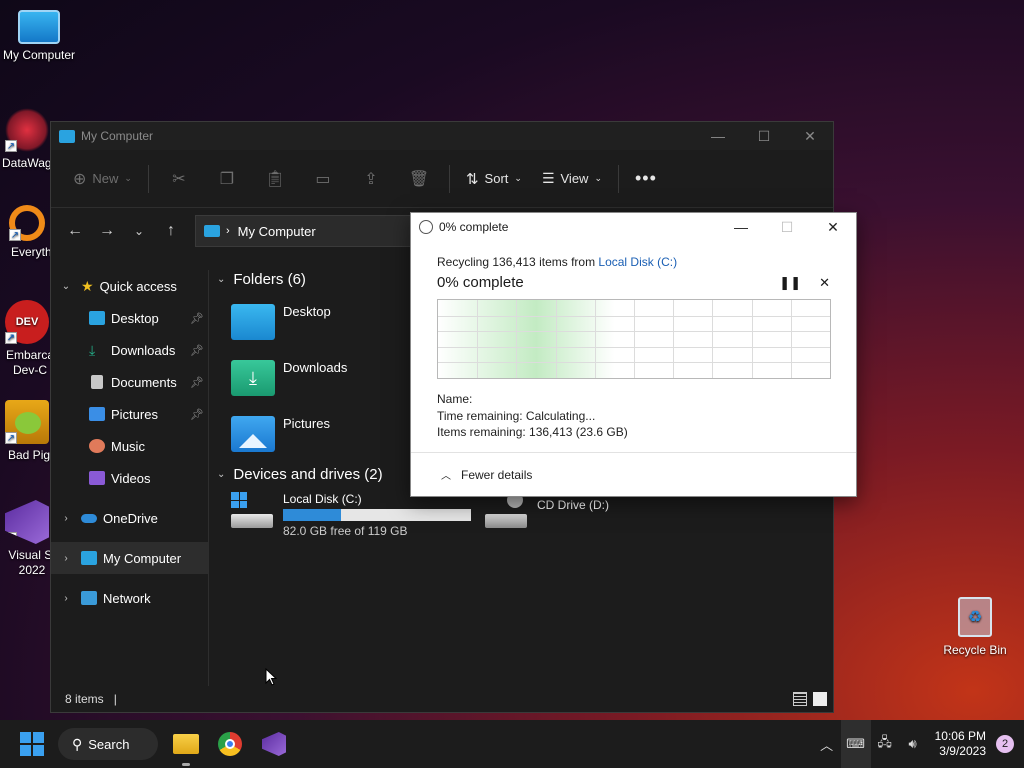 Image resolution: width=1024 pixels, height=768 pixels. Describe the element at coordinates (179, 179) in the screenshot. I see `cut-icon: ✂` at that location.